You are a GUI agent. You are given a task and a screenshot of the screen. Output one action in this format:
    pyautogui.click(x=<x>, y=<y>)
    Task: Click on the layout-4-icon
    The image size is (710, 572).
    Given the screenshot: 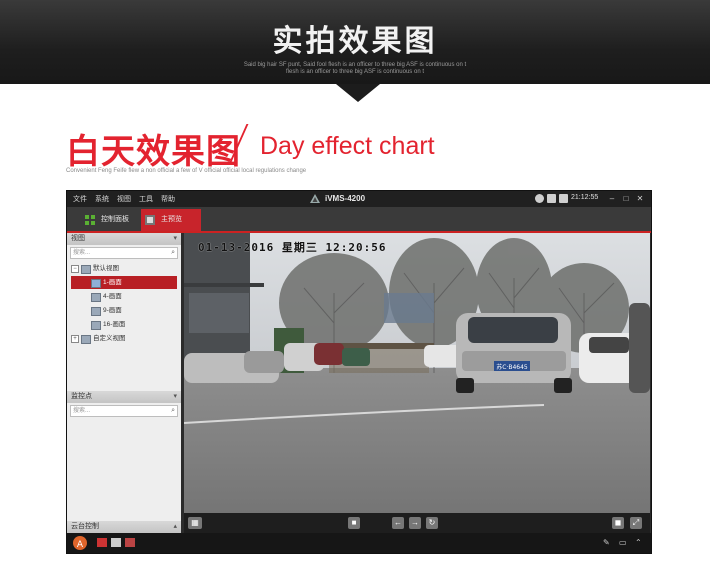 What is the action you would take?
    pyautogui.click(x=96, y=297)
    